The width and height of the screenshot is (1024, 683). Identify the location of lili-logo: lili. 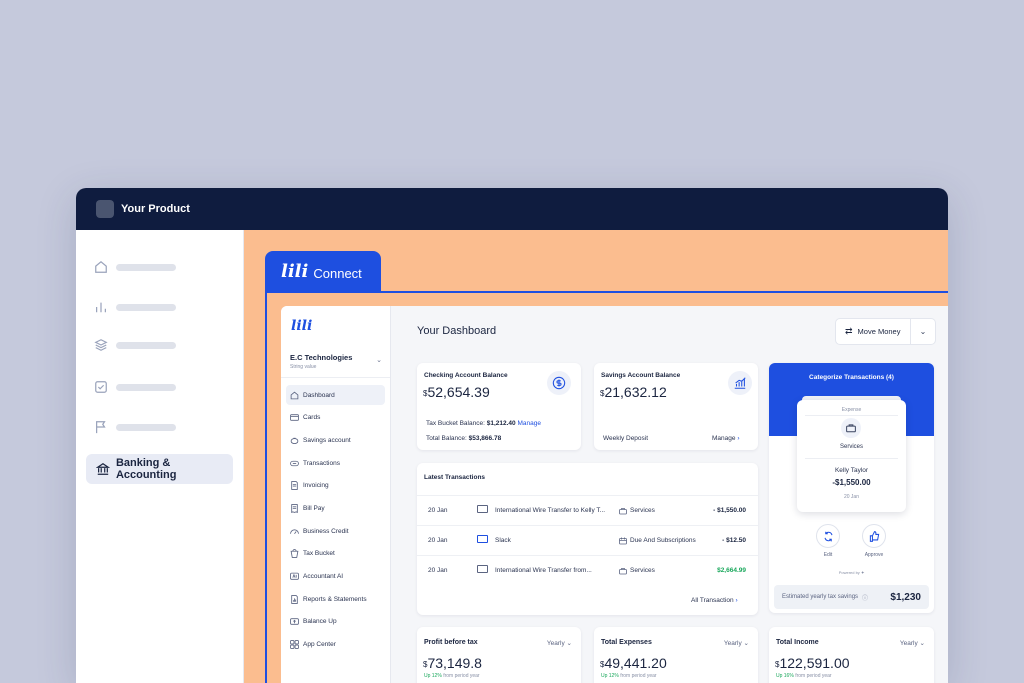
(302, 326).